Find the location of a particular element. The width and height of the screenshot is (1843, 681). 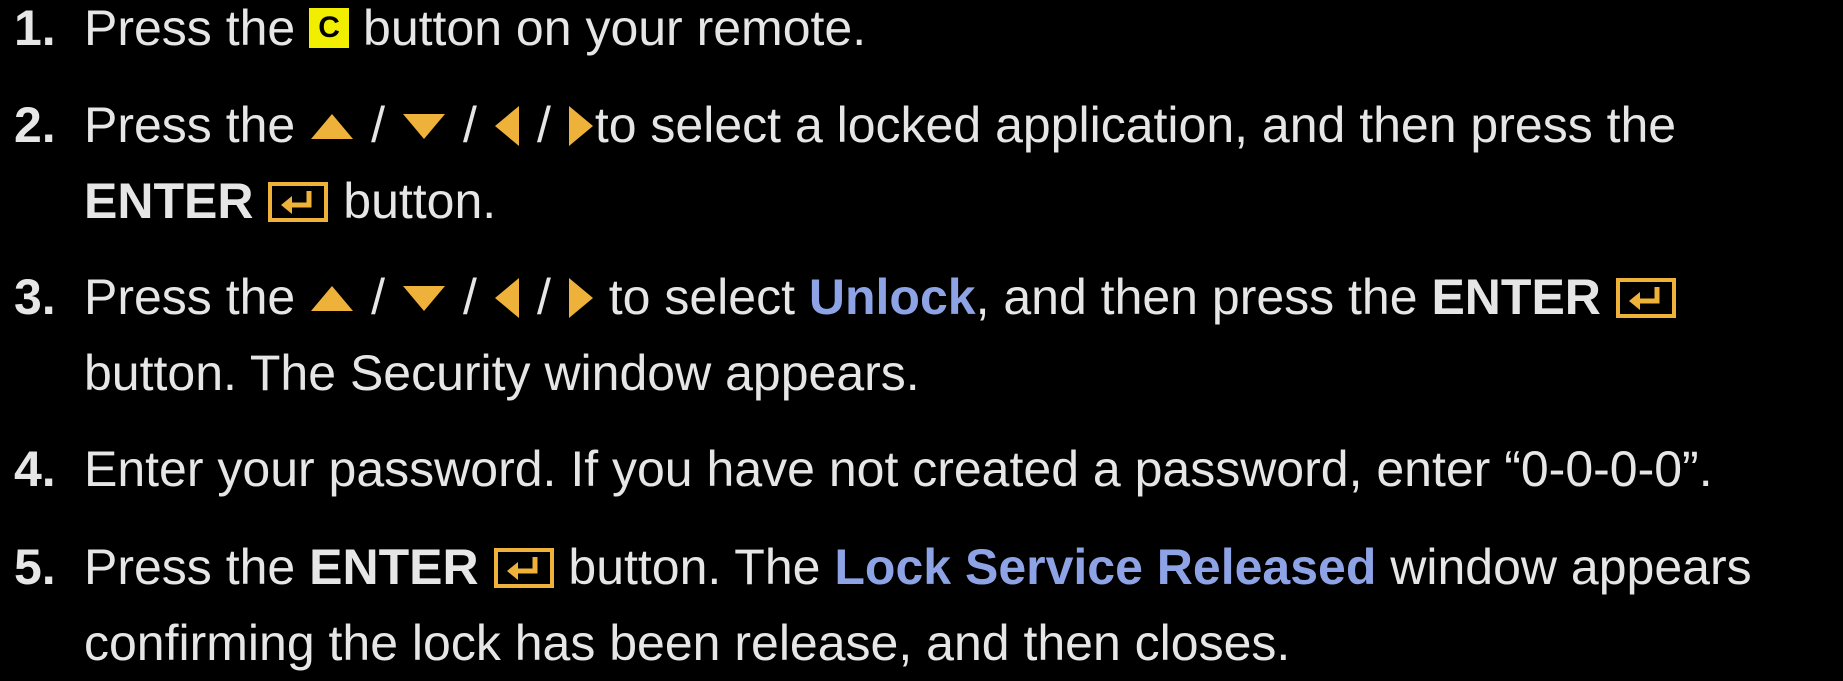

to-select-text: to select is located at coordinates (701, 297).